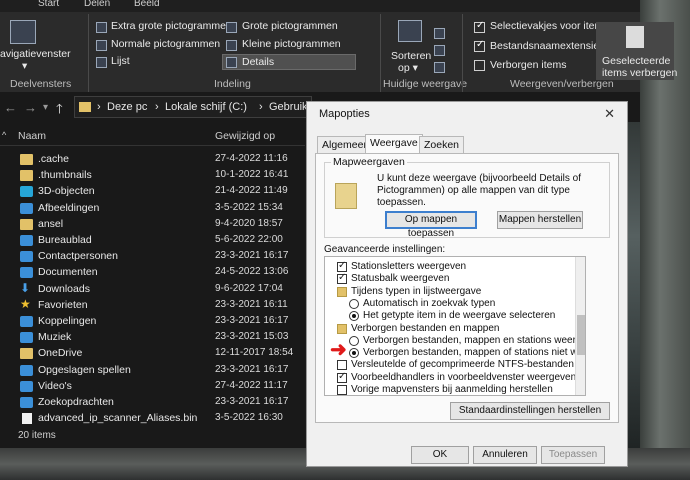 The width and height of the screenshot is (690, 480). I want to click on apply-to-folders-button: Op mappen toepassen, so click(431, 225).